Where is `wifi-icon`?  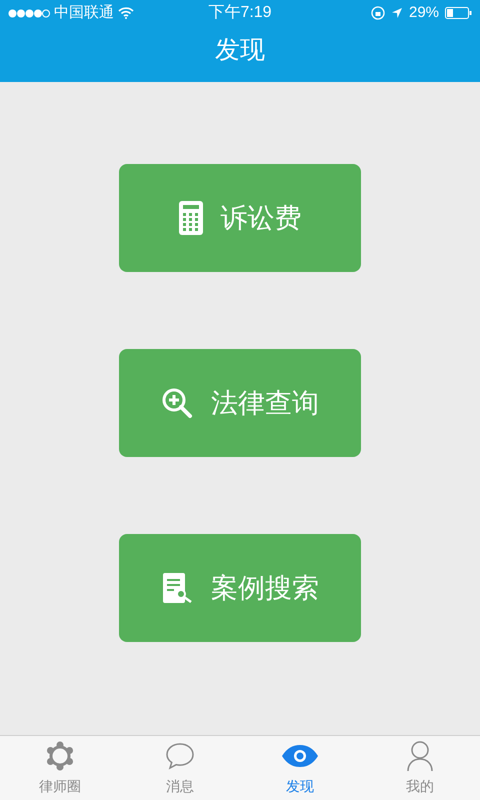
wifi-icon is located at coordinates (126, 13).